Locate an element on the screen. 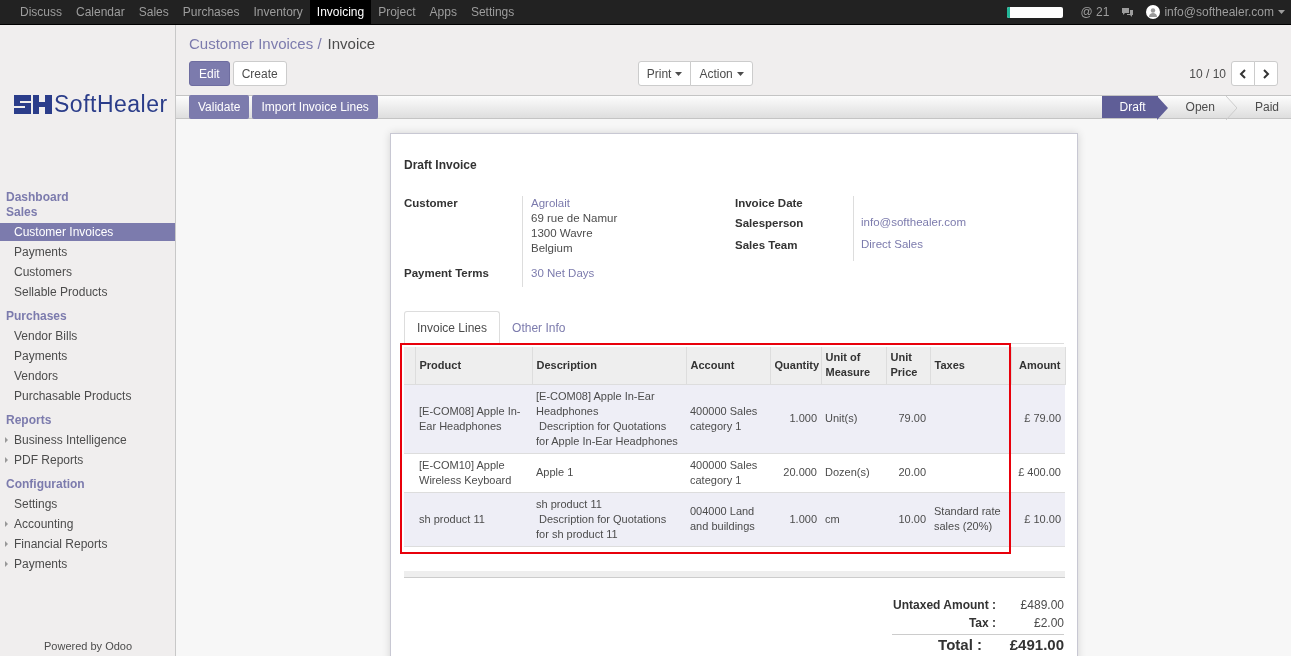 The width and height of the screenshot is (1291, 656). top-menu-item: Apps is located at coordinates (443, 12).